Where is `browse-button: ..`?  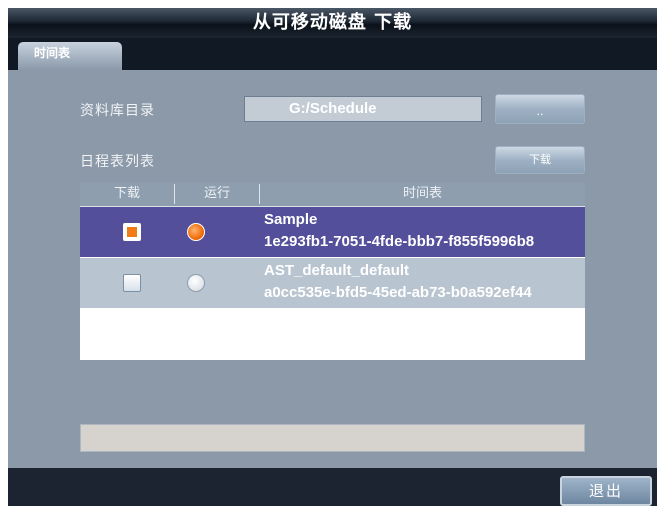
browse-button: .. is located at coordinates (540, 109).